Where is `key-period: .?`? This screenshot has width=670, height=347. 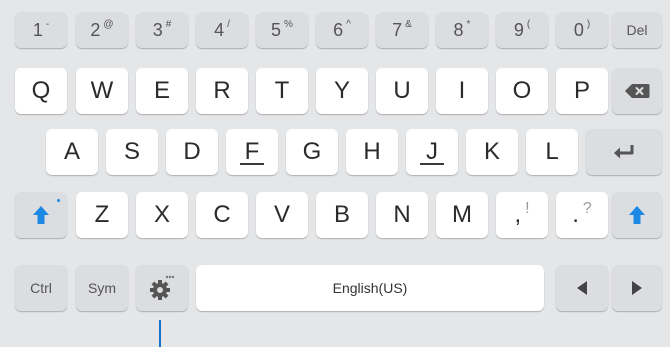
key-period: .? is located at coordinates (582, 215).